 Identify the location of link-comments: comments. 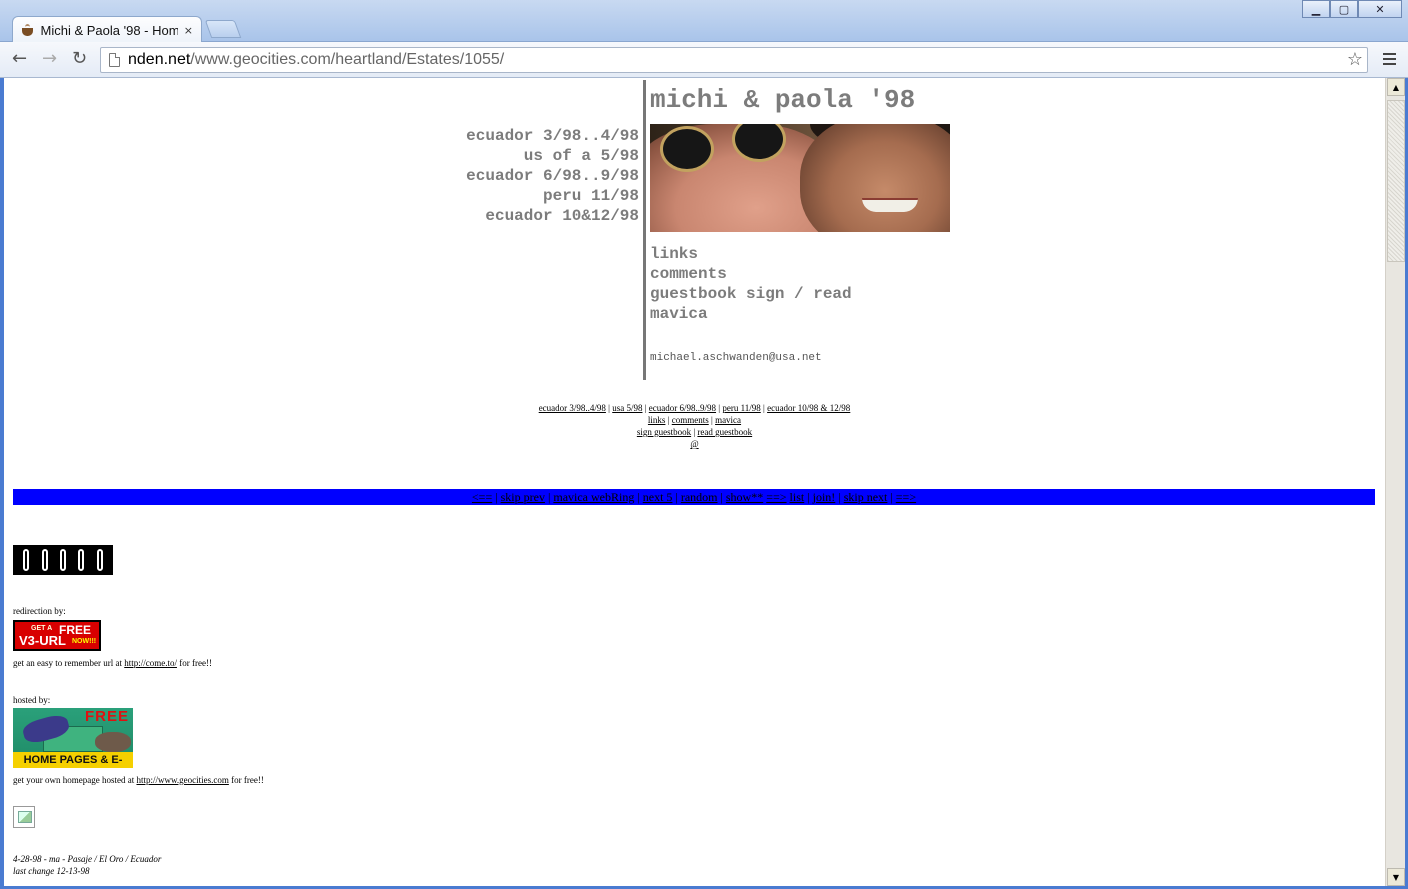
(820, 274).